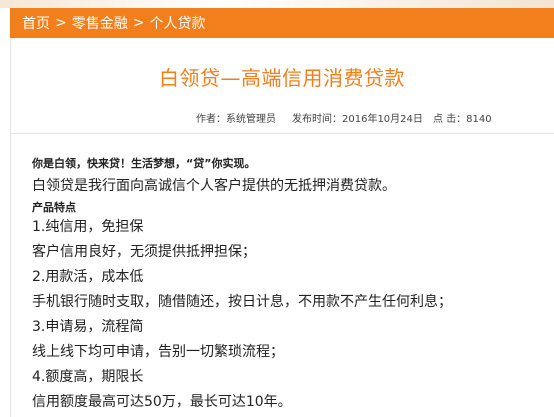  Describe the element at coordinates (88, 327) in the screenshot. I see `feature-heading: 3.申请易，流程简` at that location.